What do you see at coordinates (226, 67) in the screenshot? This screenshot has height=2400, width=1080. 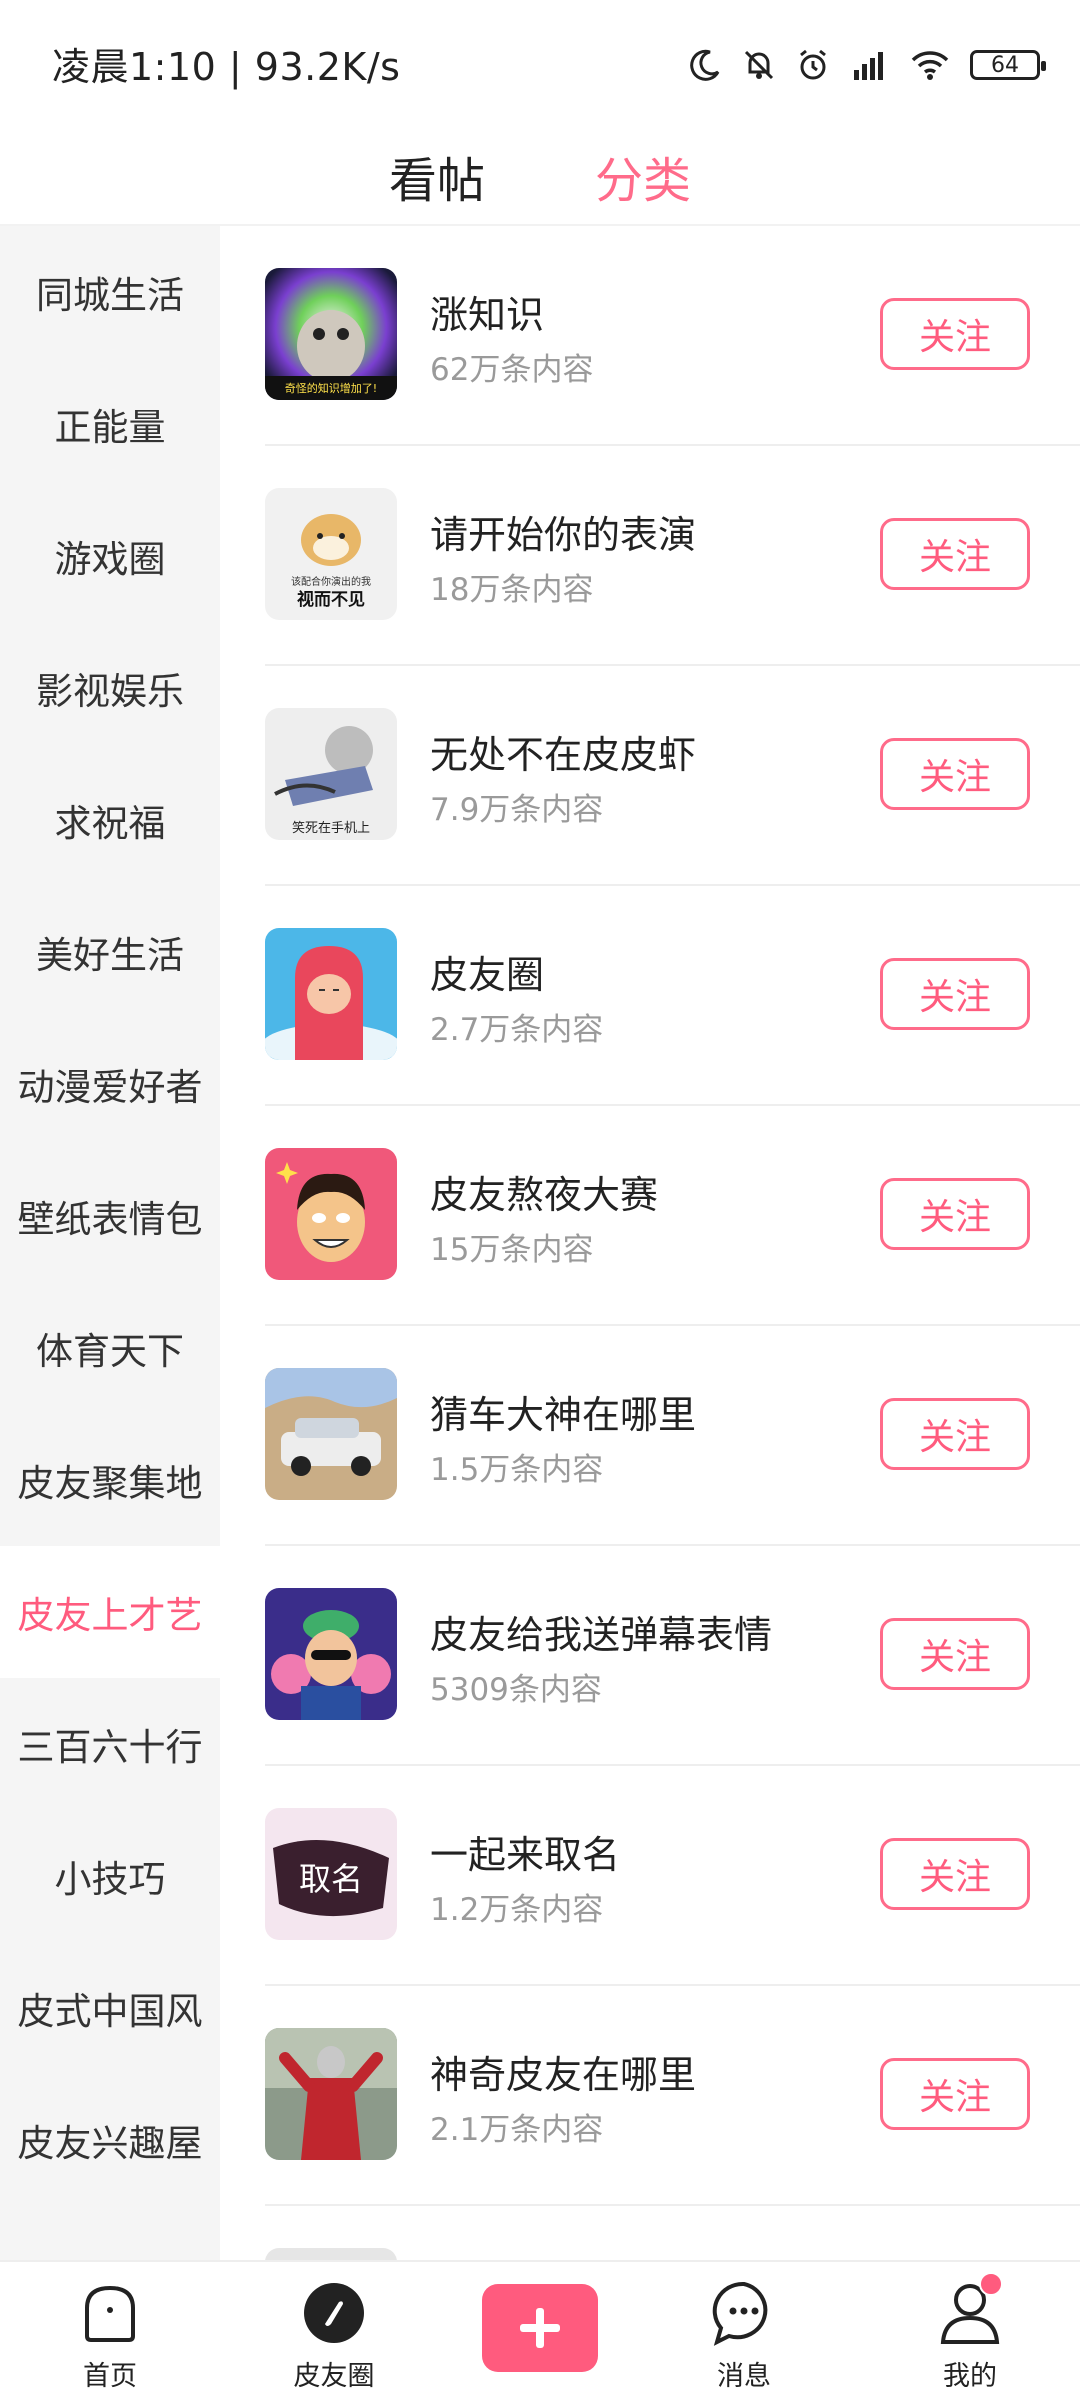 I see `status-time-speed: 凌晨1:10 | 93.2K/s` at bounding box center [226, 67].